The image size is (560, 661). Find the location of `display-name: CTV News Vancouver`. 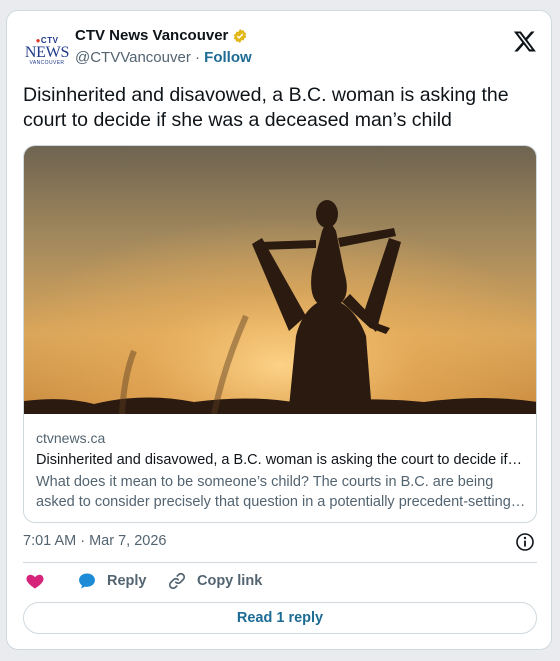

display-name: CTV News Vancouver is located at coordinates (151, 35).